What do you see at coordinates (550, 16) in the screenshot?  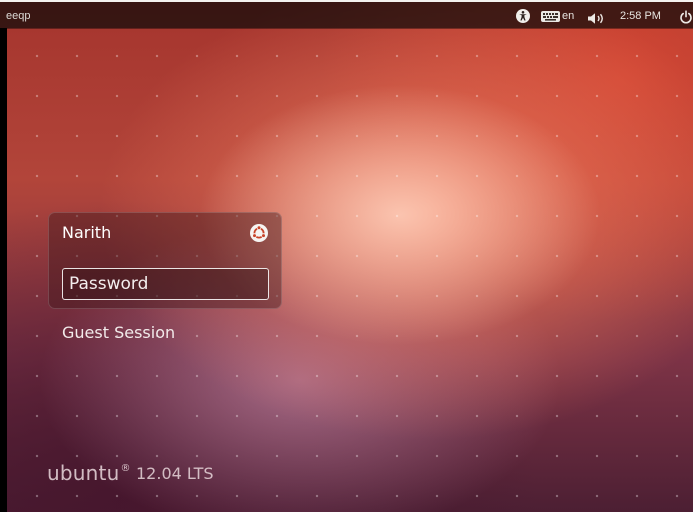 I see `keyboard-icon` at bounding box center [550, 16].